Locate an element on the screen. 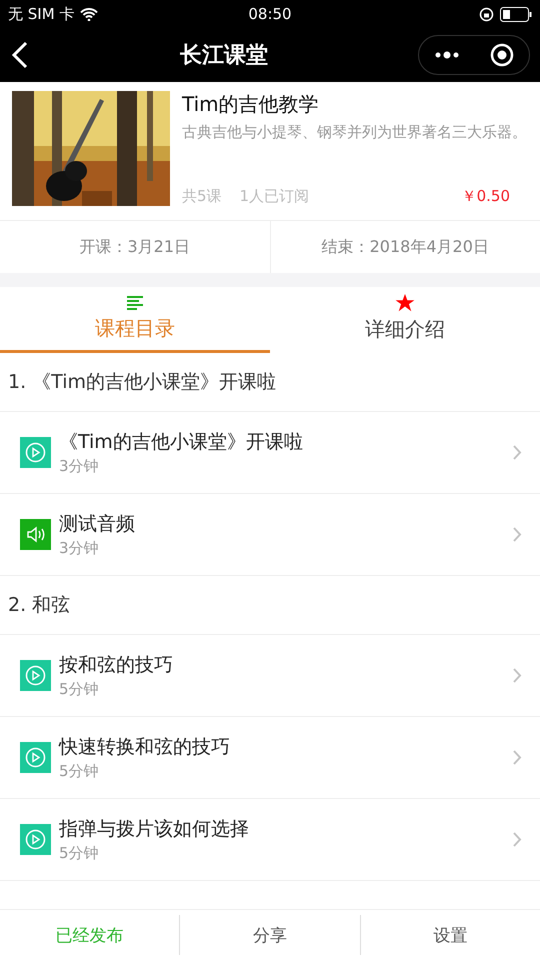 Image resolution: width=540 pixels, height=960 pixels. lesson-count: 共5课 is located at coordinates (202, 196).